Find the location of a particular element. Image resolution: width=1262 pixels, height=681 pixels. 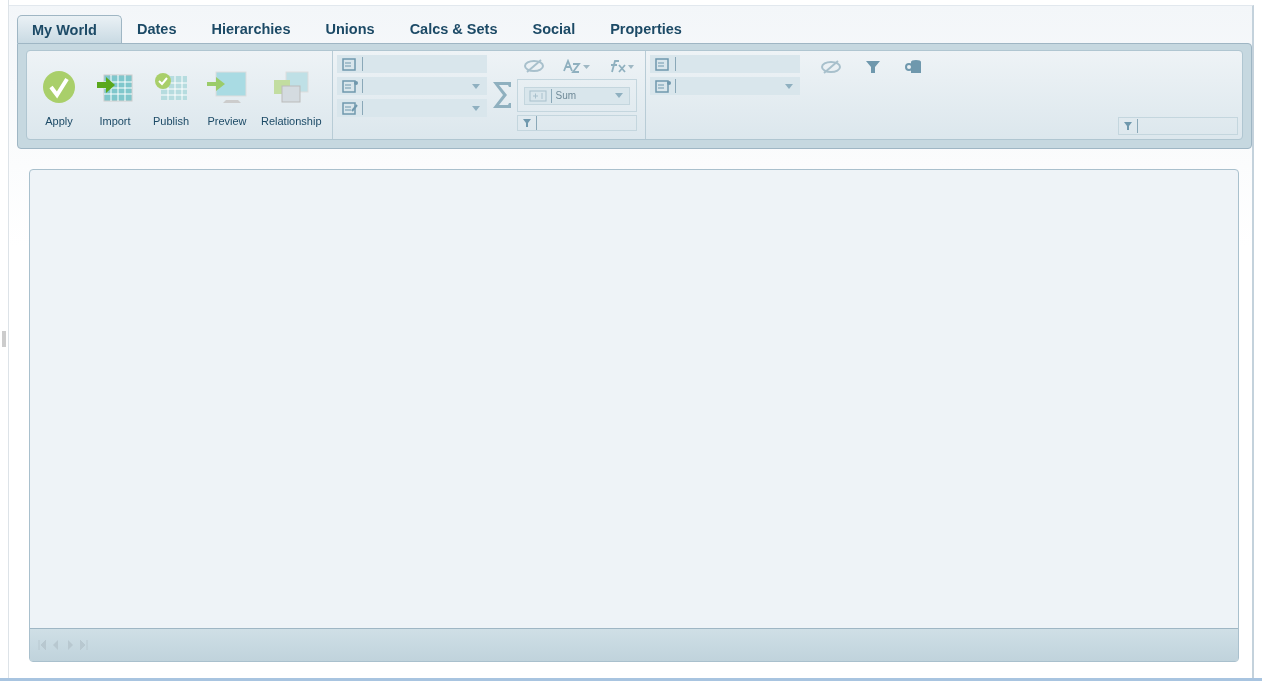

ribbon-button: Preview is located at coordinates (227, 95).